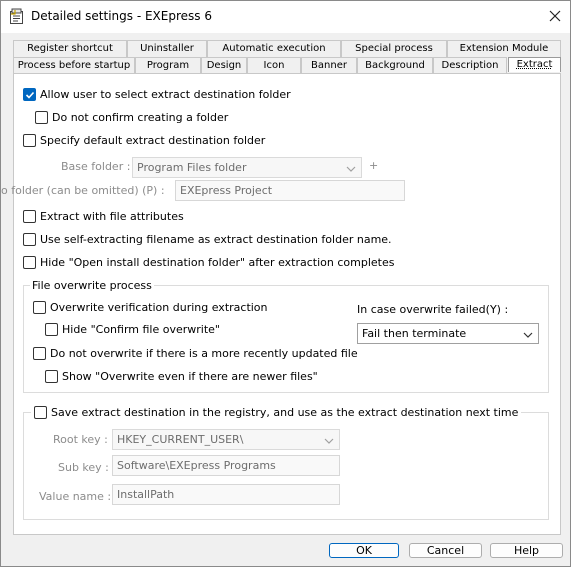 Image resolution: width=571 pixels, height=567 pixels. I want to click on extract-attributes-option: Extract with file attributes, so click(103, 216).